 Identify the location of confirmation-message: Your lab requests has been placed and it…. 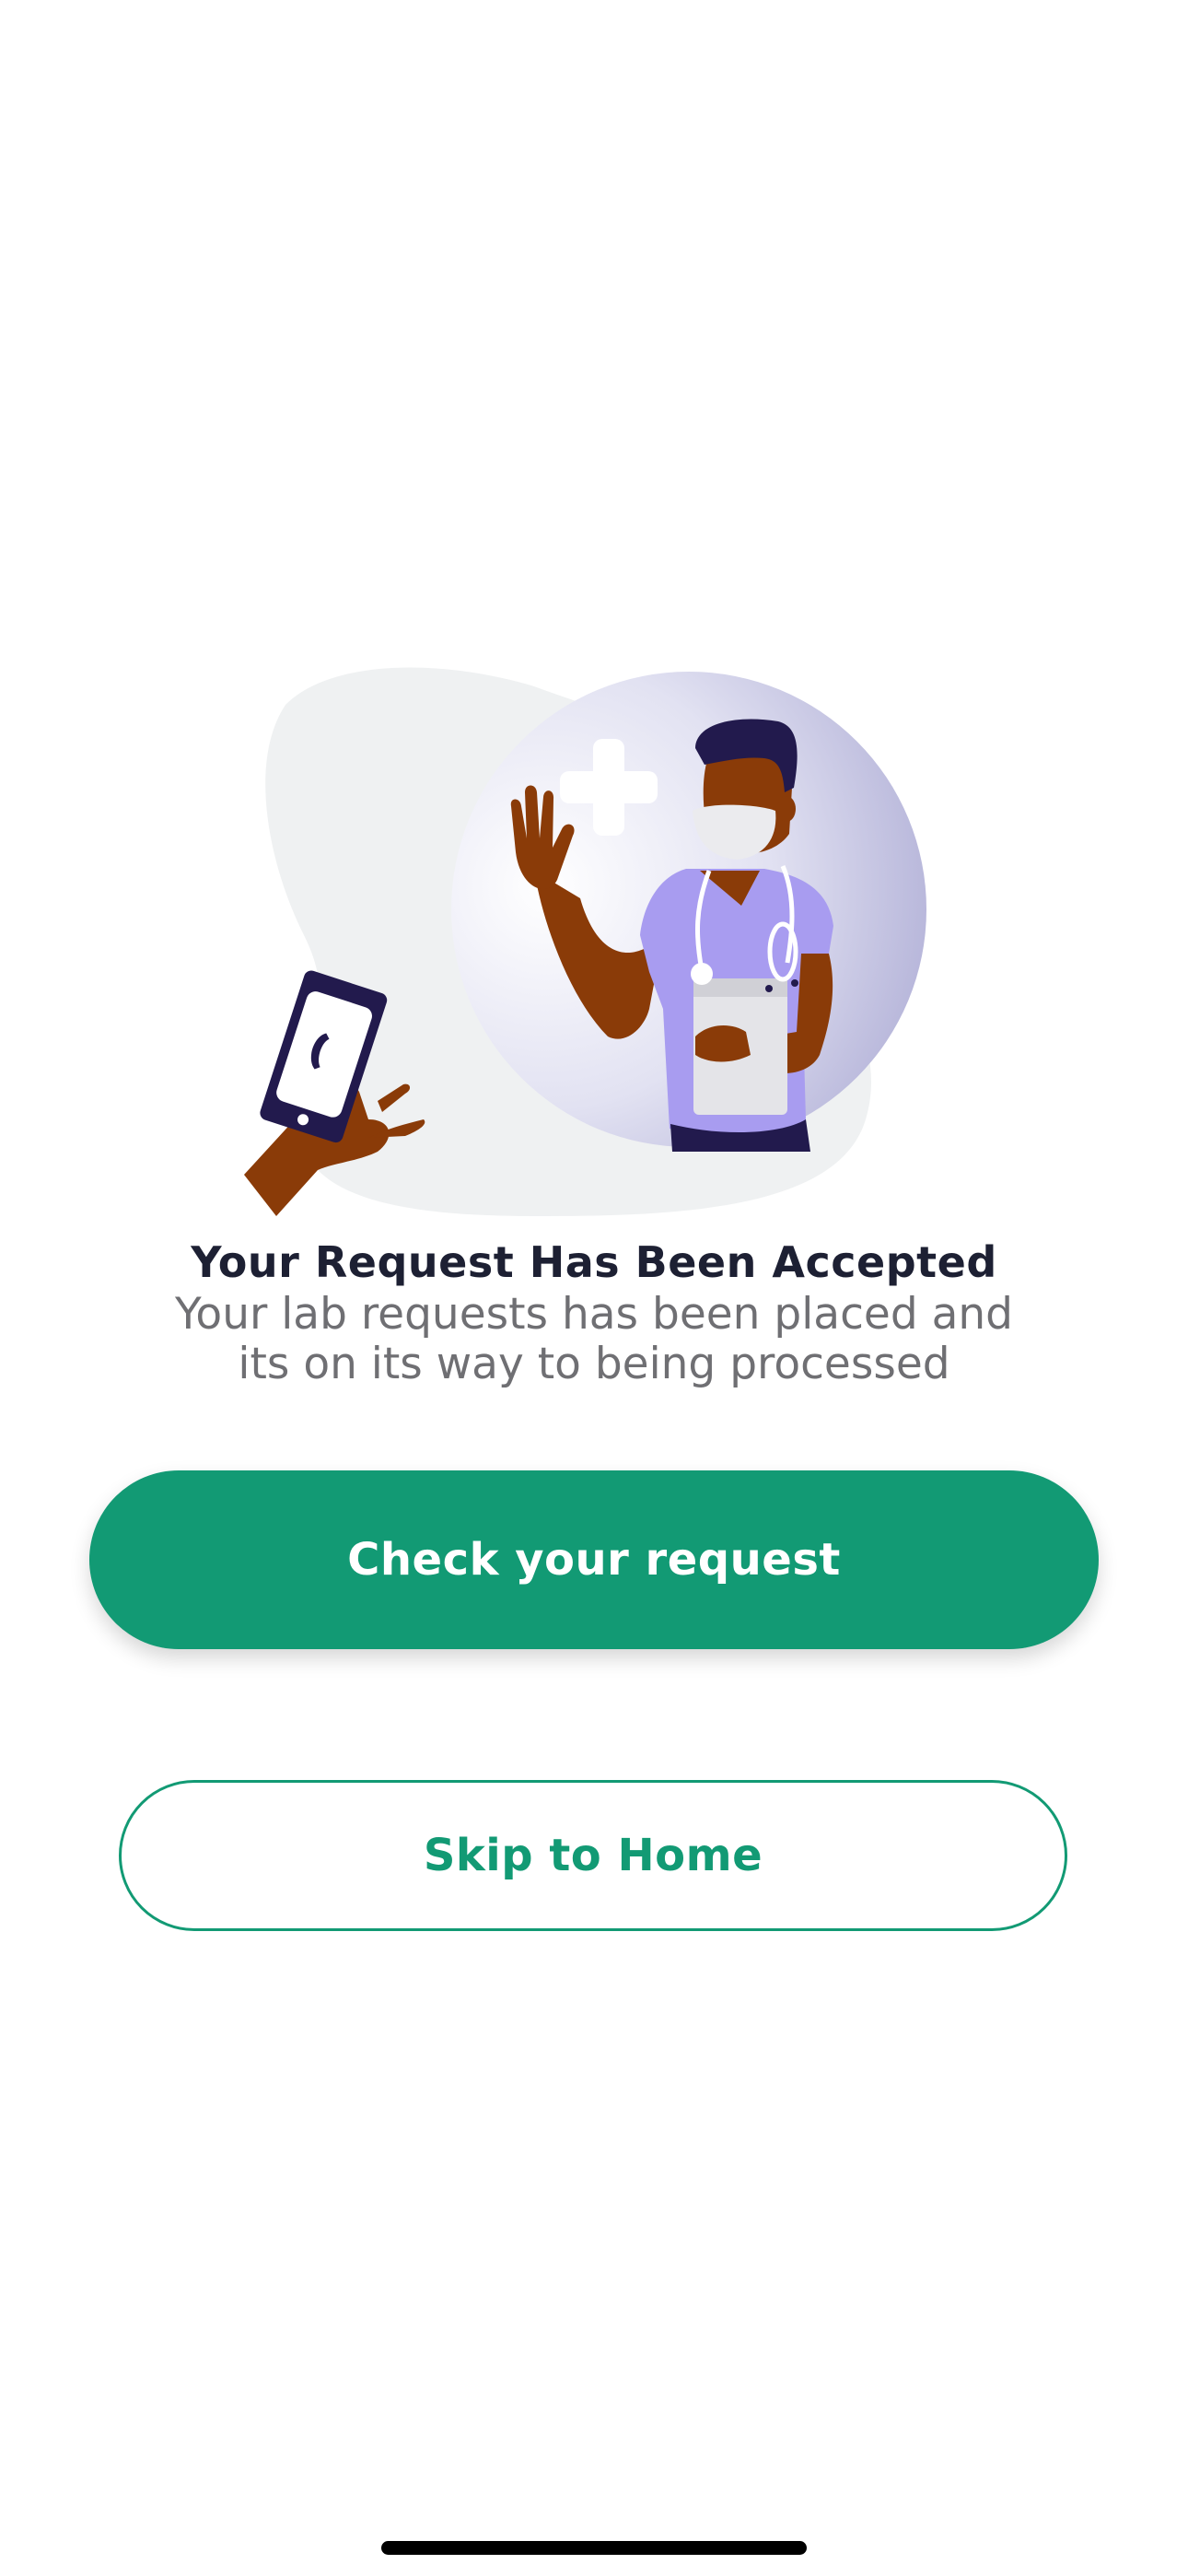
(594, 1339).